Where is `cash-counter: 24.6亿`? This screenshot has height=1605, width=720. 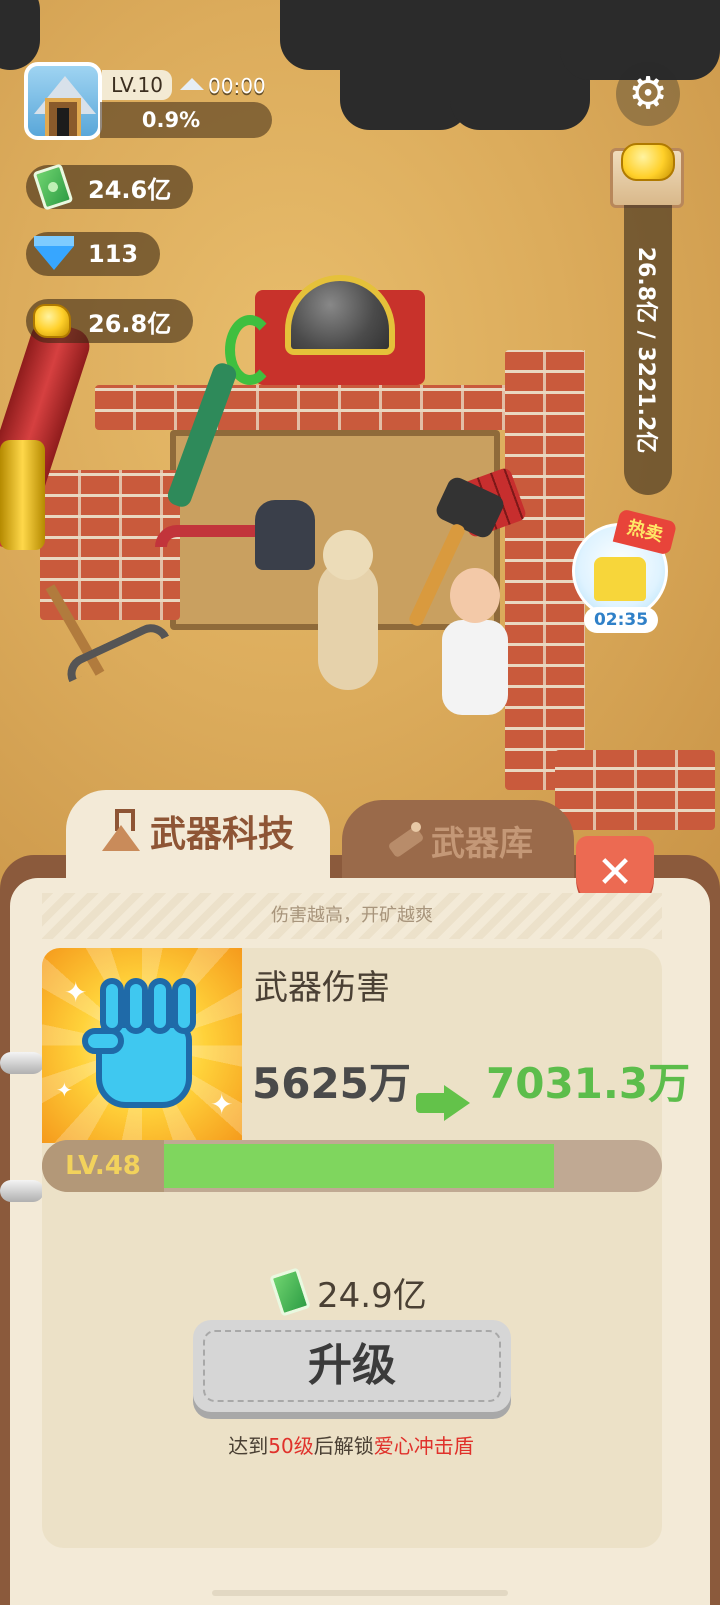
cash-counter: 24.6亿 is located at coordinates (110, 187).